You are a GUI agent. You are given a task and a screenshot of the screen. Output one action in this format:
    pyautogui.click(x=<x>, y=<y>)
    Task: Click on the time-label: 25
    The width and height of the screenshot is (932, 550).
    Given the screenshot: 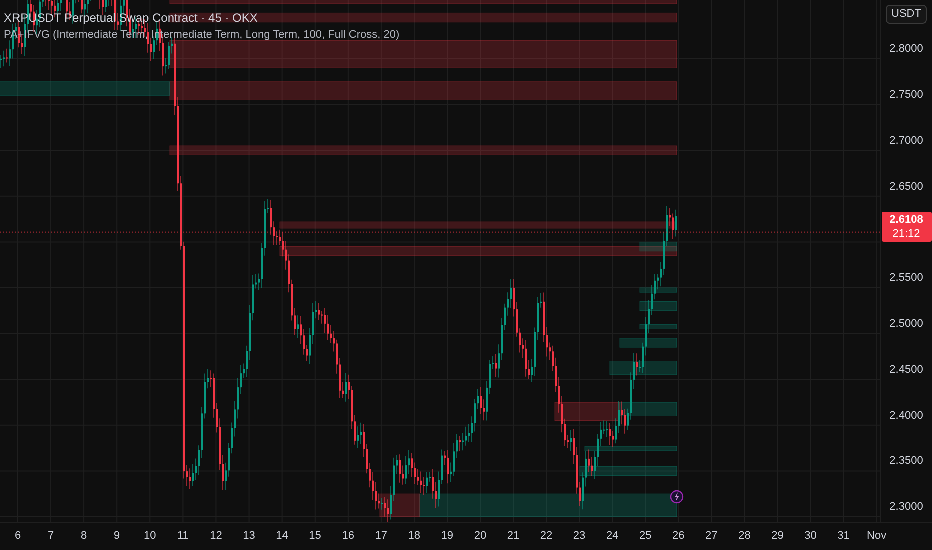 What is the action you would take?
    pyautogui.click(x=645, y=536)
    